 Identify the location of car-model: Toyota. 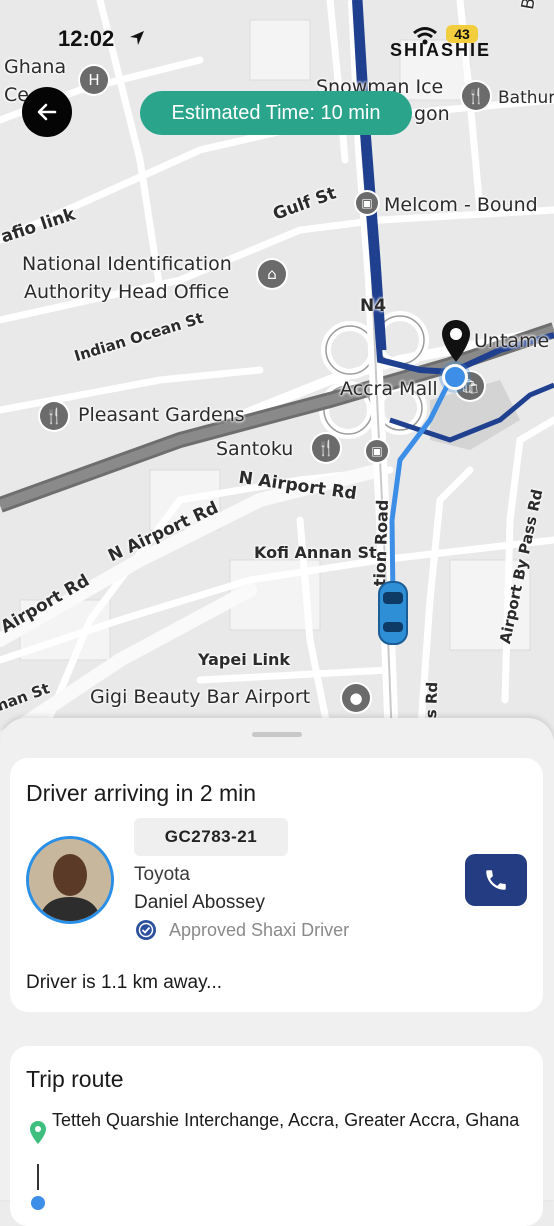
(162, 874).